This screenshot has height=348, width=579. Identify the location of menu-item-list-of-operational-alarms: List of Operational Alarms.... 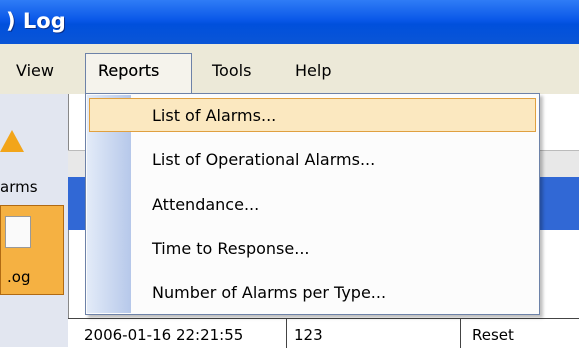
(263, 159).